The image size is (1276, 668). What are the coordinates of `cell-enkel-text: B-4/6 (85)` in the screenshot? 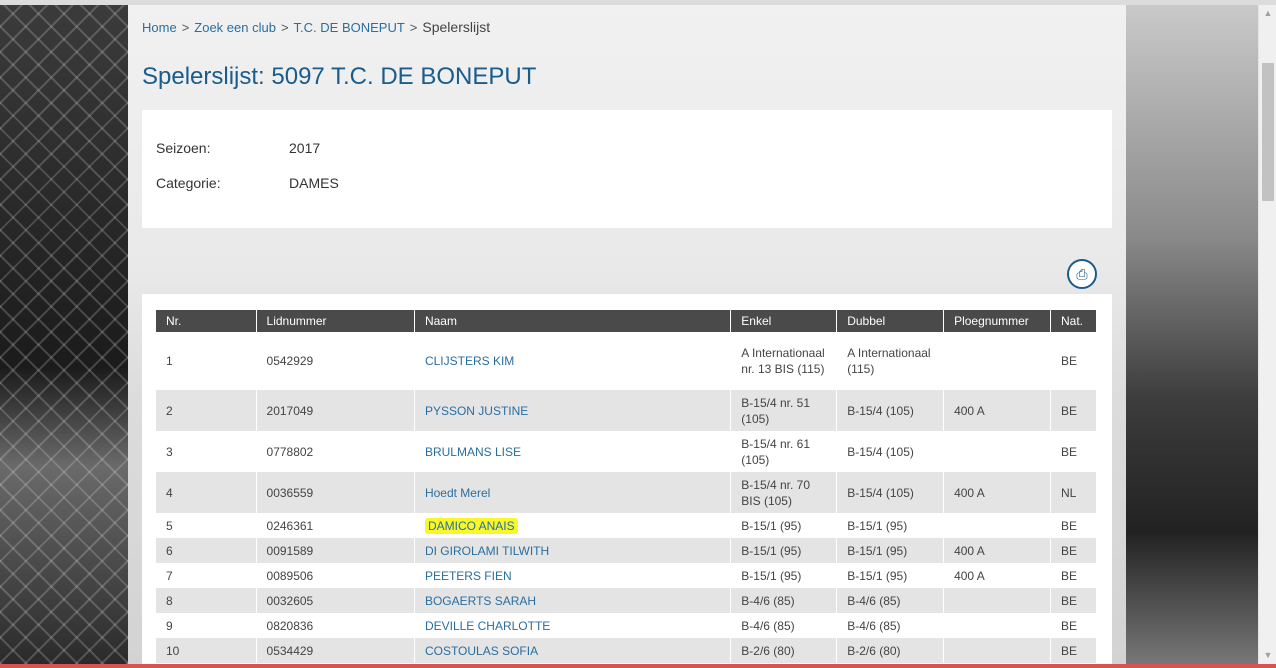 It's located at (768, 600).